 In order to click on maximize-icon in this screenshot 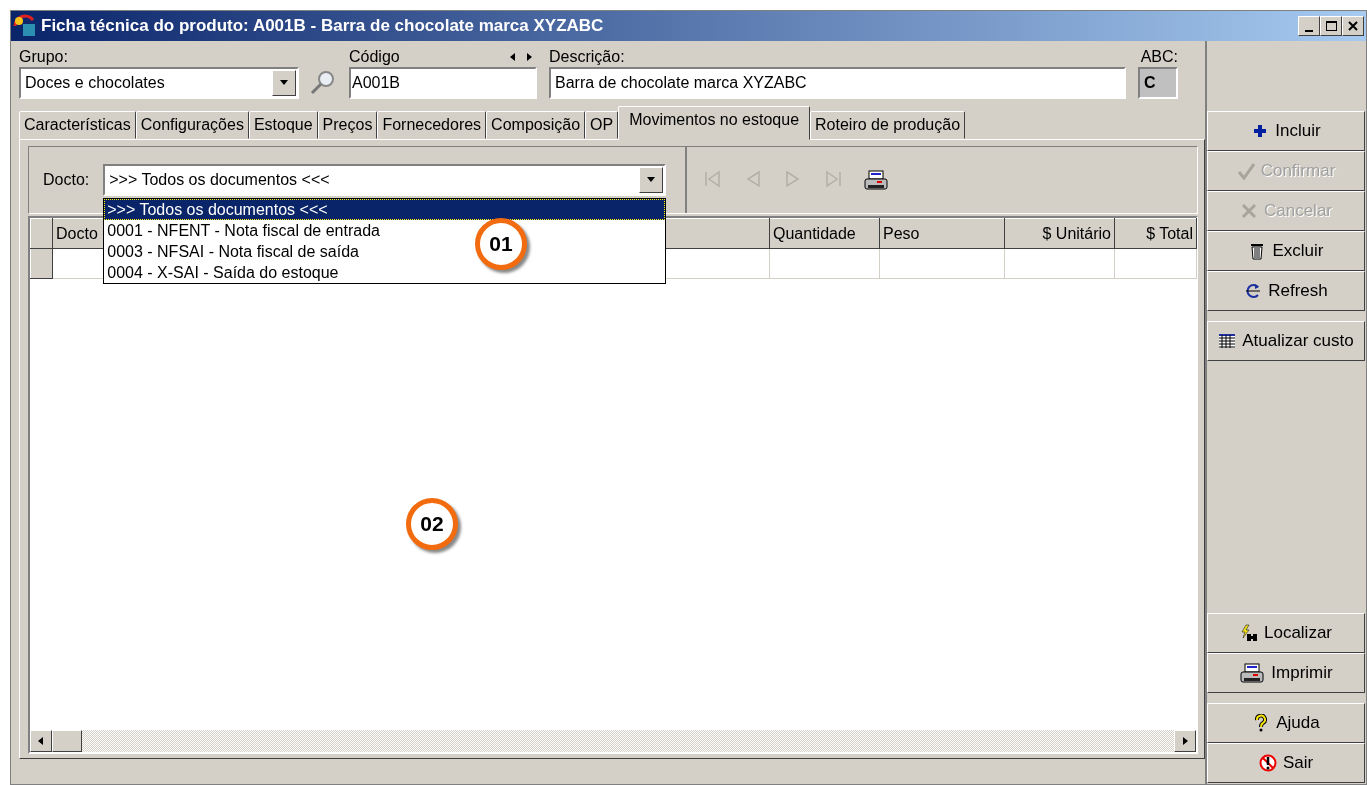, I will do `click(1331, 26)`.